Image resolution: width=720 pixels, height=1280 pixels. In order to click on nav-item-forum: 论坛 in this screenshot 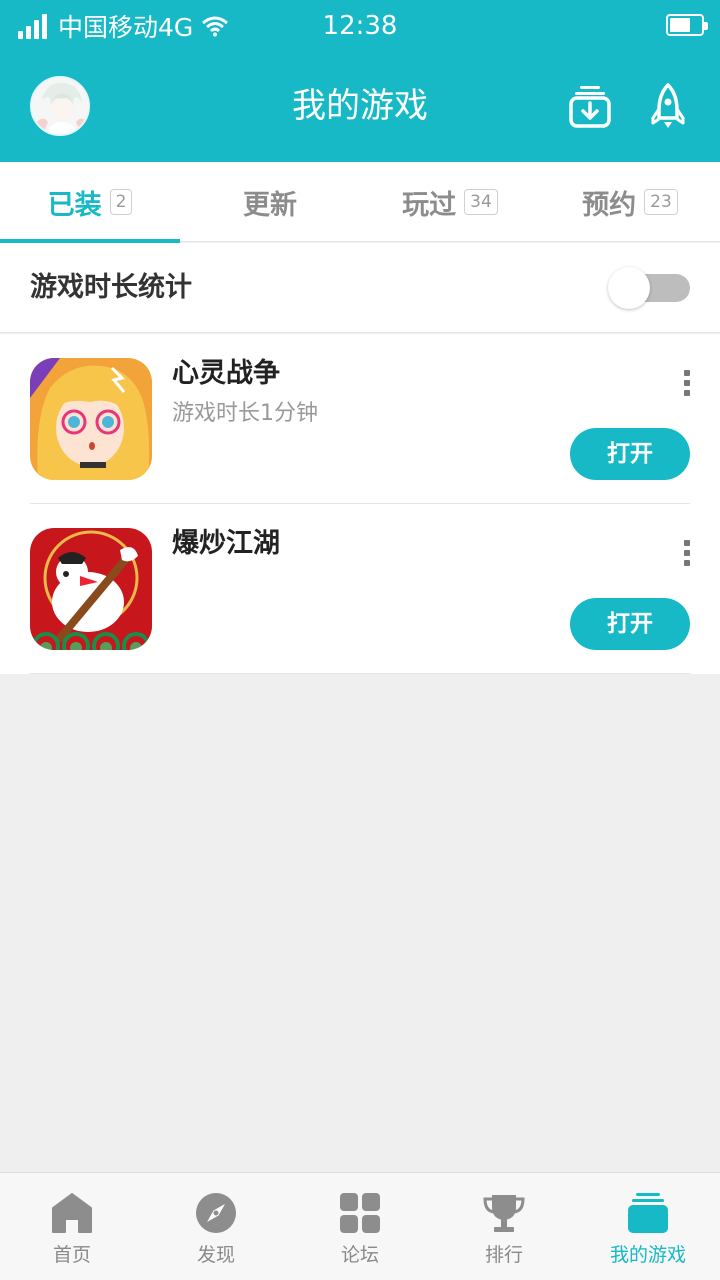, I will do `click(360, 1226)`.